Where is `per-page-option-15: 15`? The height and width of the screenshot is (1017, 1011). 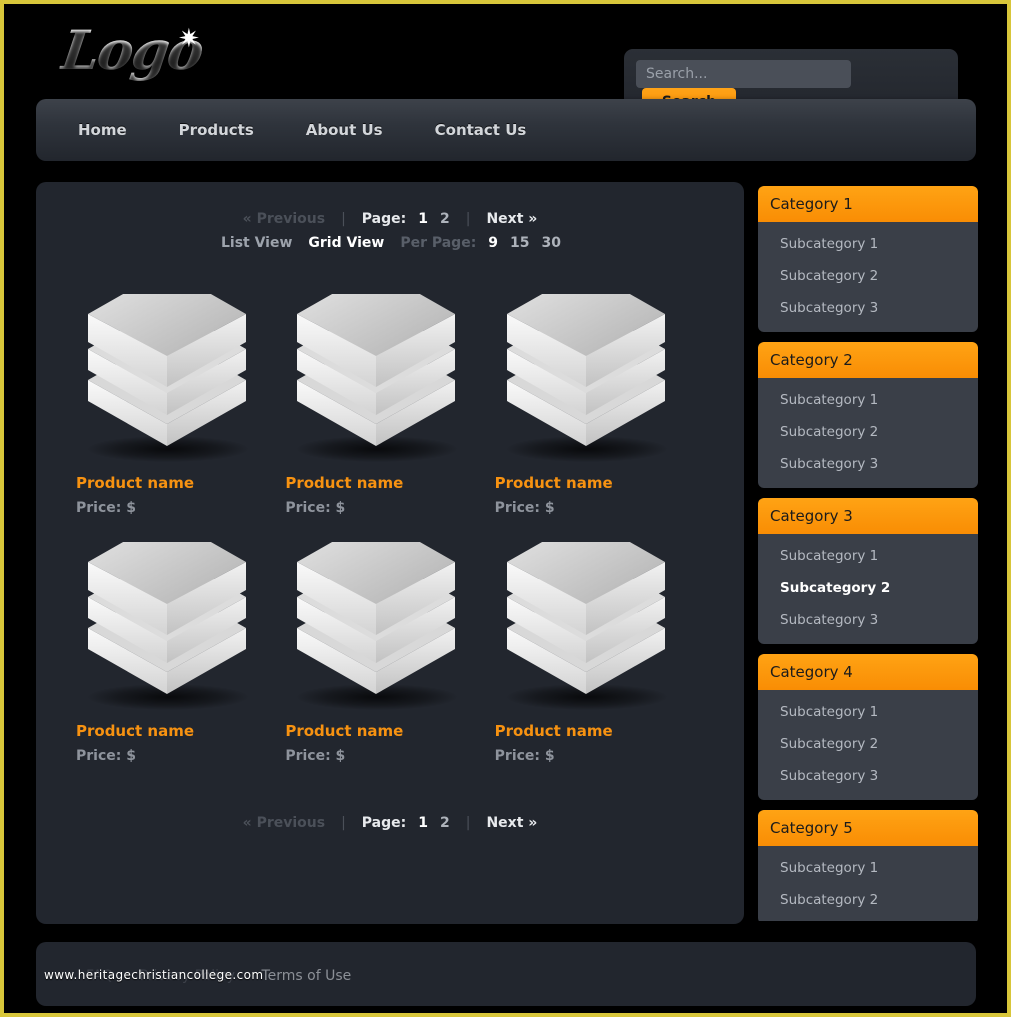 per-page-option-15: 15 is located at coordinates (519, 243).